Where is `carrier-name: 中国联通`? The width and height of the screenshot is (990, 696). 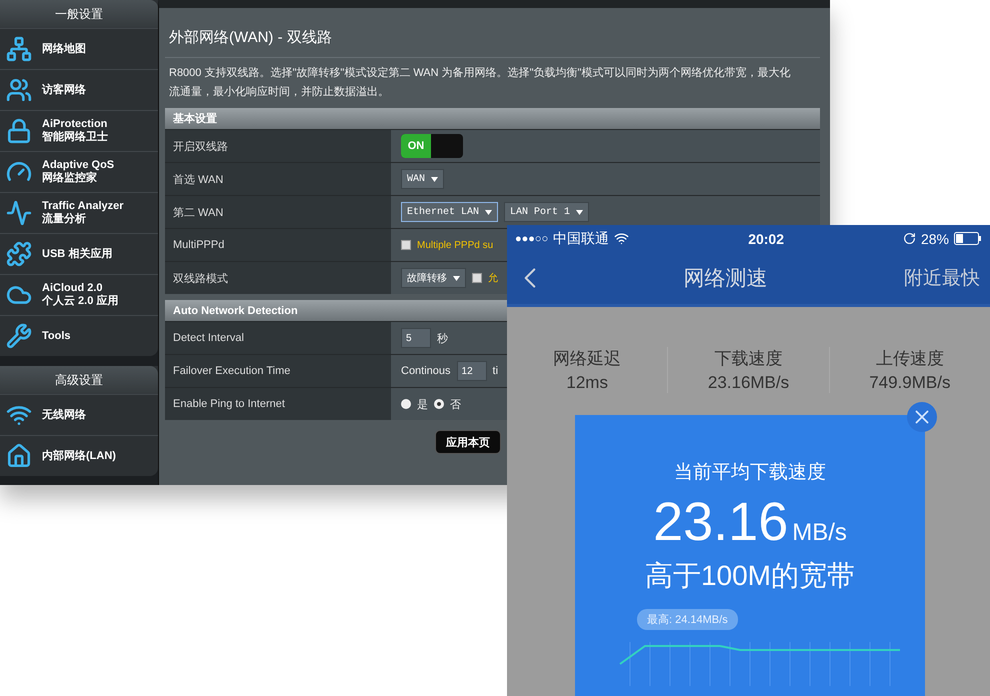
carrier-name: 中国联通 is located at coordinates (581, 239).